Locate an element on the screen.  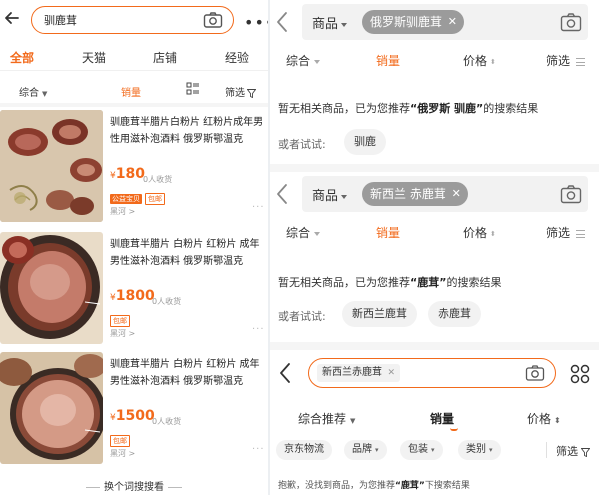
list-view-icon is located at coordinates (193, 90).